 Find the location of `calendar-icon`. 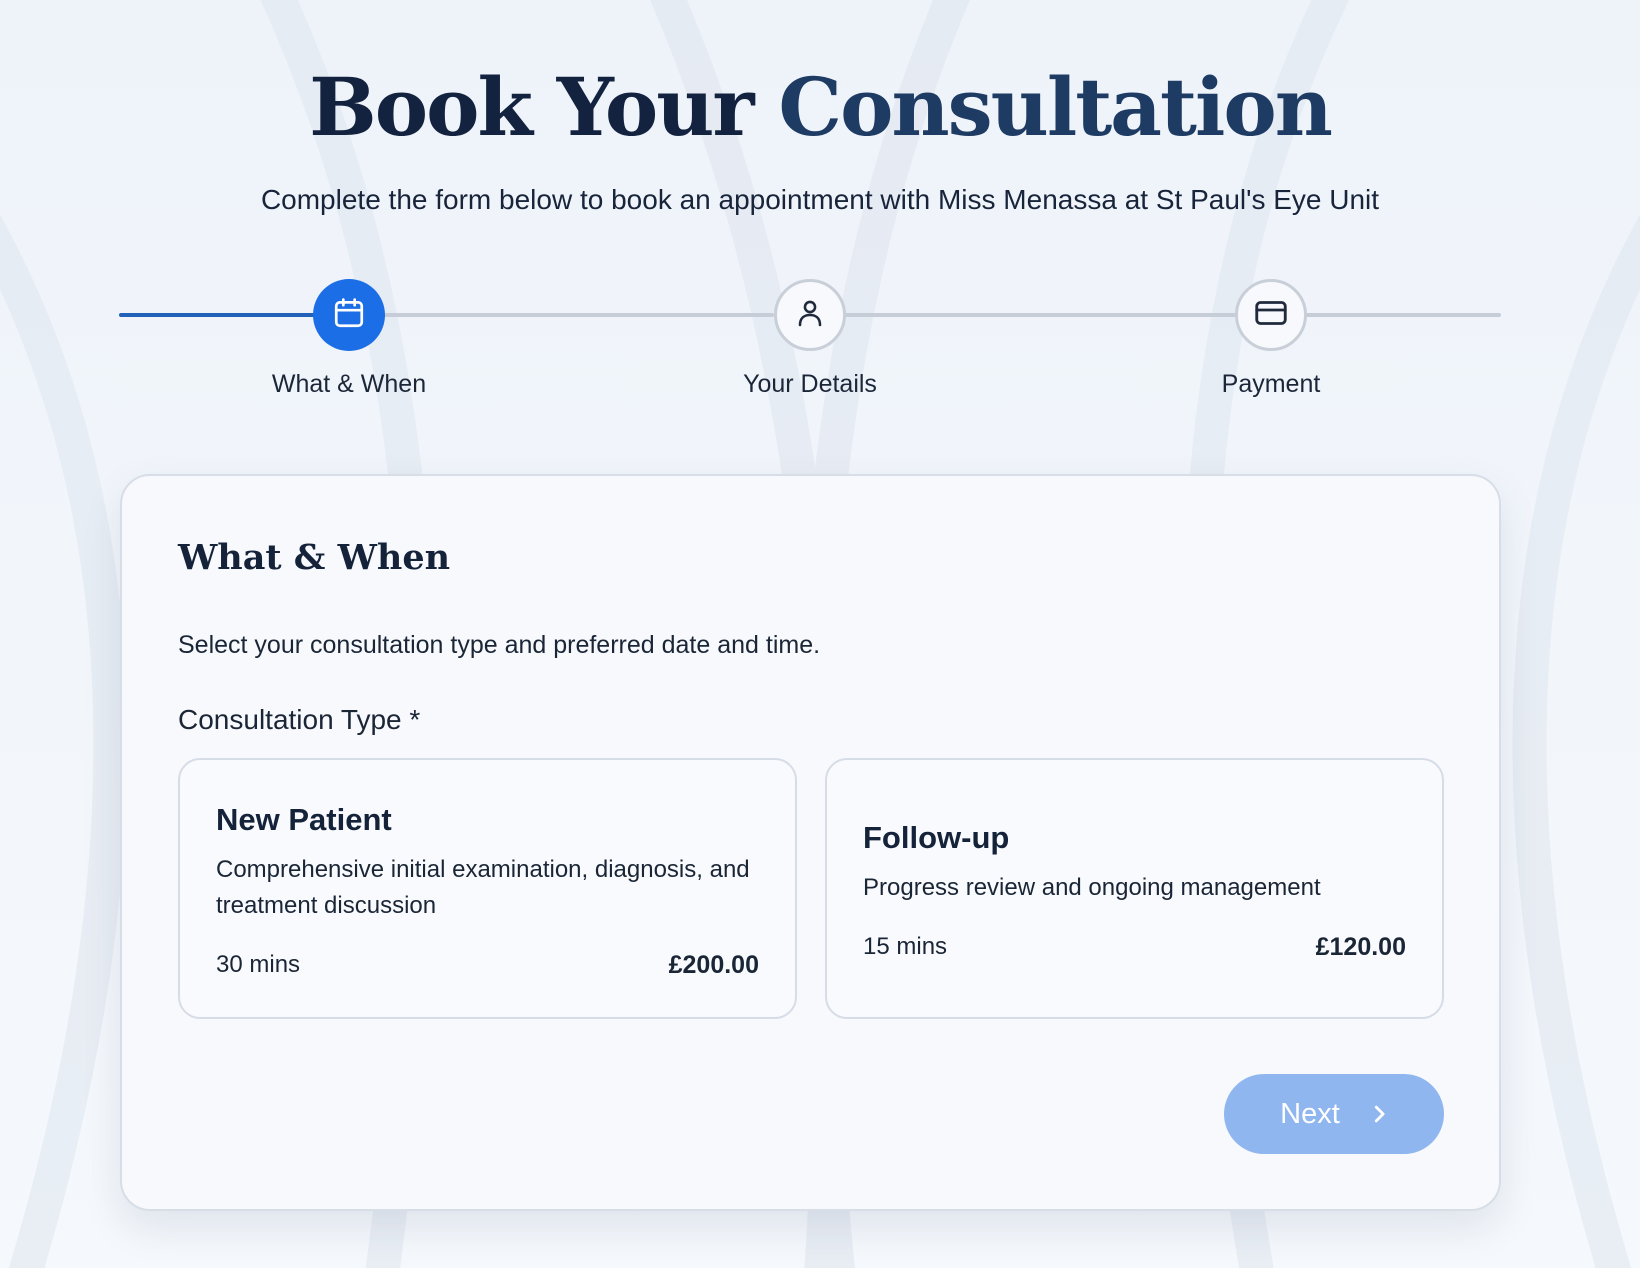

calendar-icon is located at coordinates (349, 315).